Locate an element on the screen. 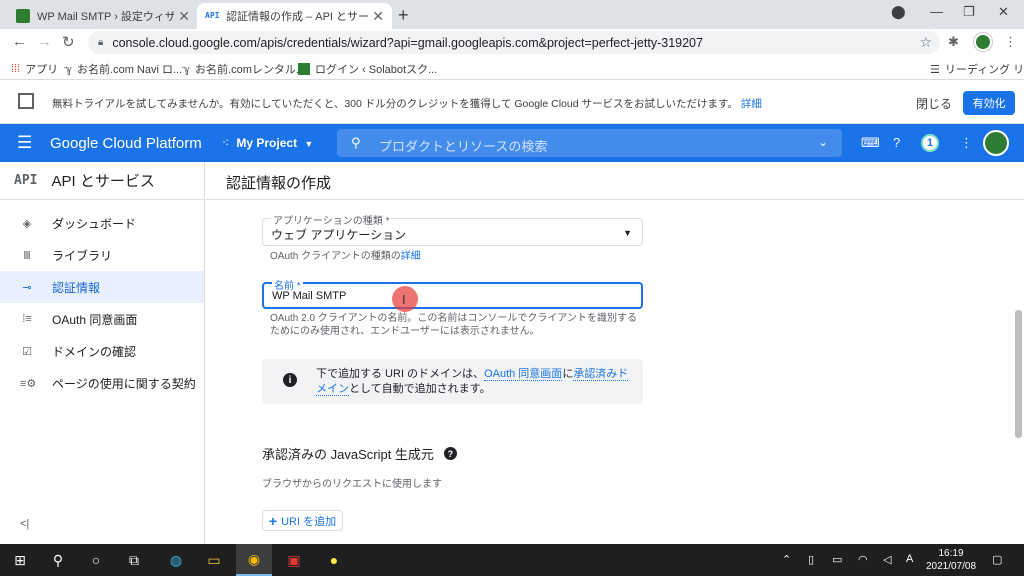 Image resolution: width=1024 pixels, height=576 pixels. sidebar-item-label: ライブラリ is located at coordinates (82, 255).